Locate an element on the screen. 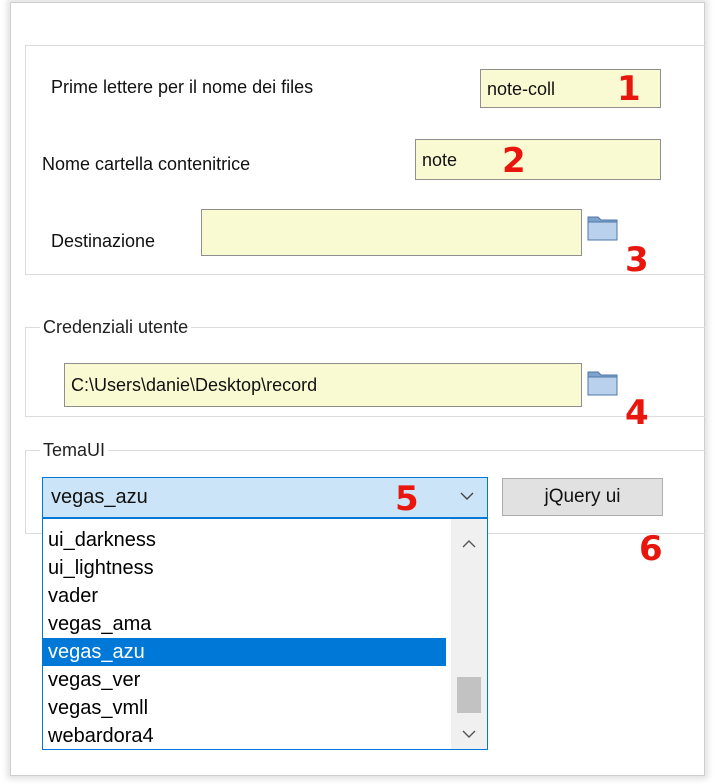 The image size is (716, 784). destination-input is located at coordinates (391, 232).